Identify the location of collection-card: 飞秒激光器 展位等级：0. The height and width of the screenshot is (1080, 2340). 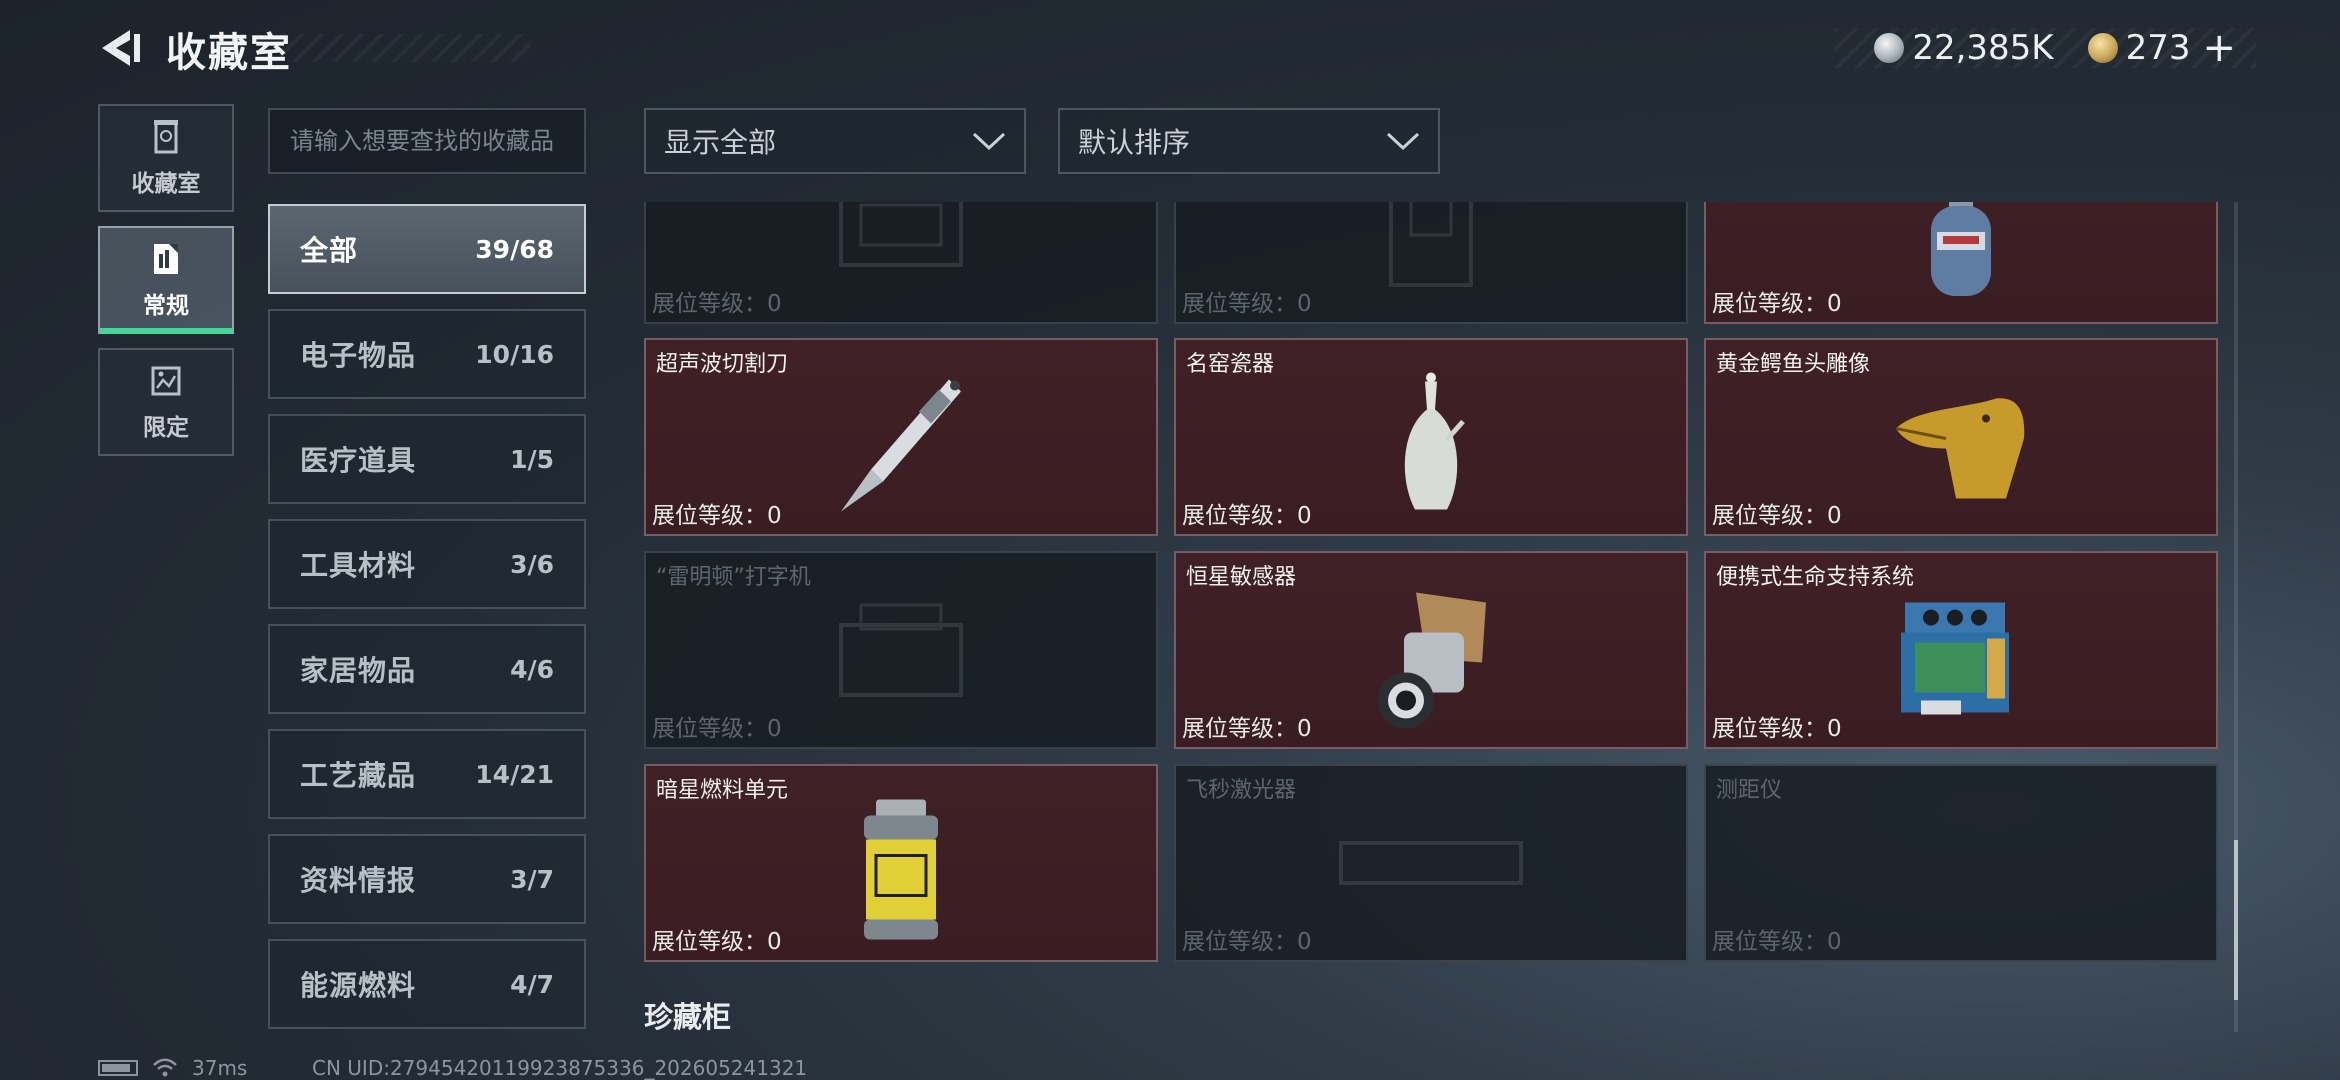
(1431, 863).